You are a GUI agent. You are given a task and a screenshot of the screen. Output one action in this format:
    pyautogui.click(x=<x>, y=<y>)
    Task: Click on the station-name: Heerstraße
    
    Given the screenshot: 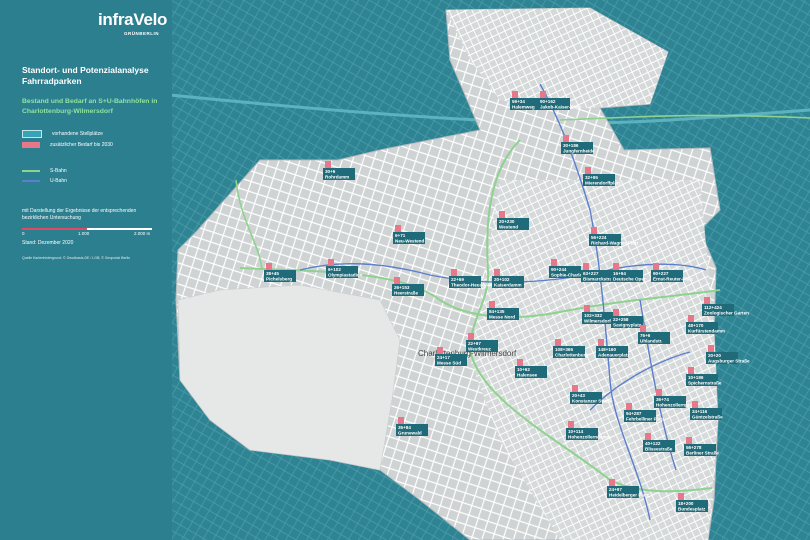 What is the action you would take?
    pyautogui.click(x=406, y=293)
    